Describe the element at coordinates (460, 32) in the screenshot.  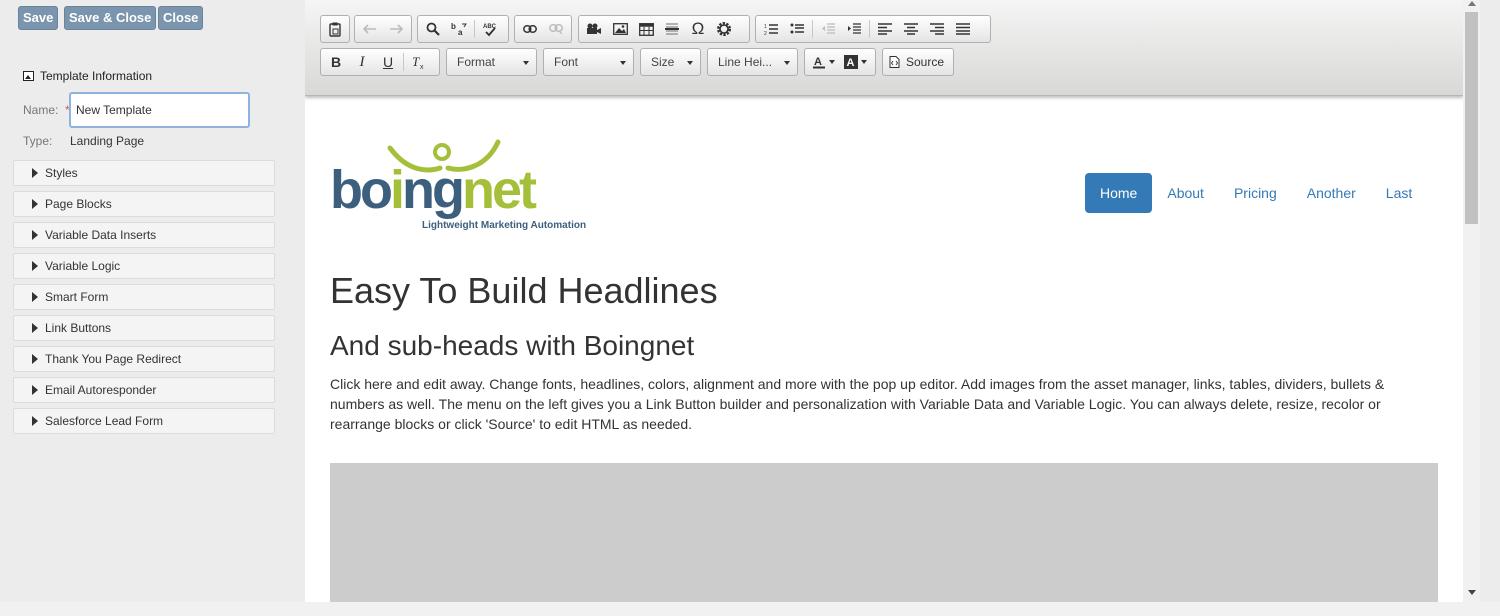
I see `svg-text: a` at that location.